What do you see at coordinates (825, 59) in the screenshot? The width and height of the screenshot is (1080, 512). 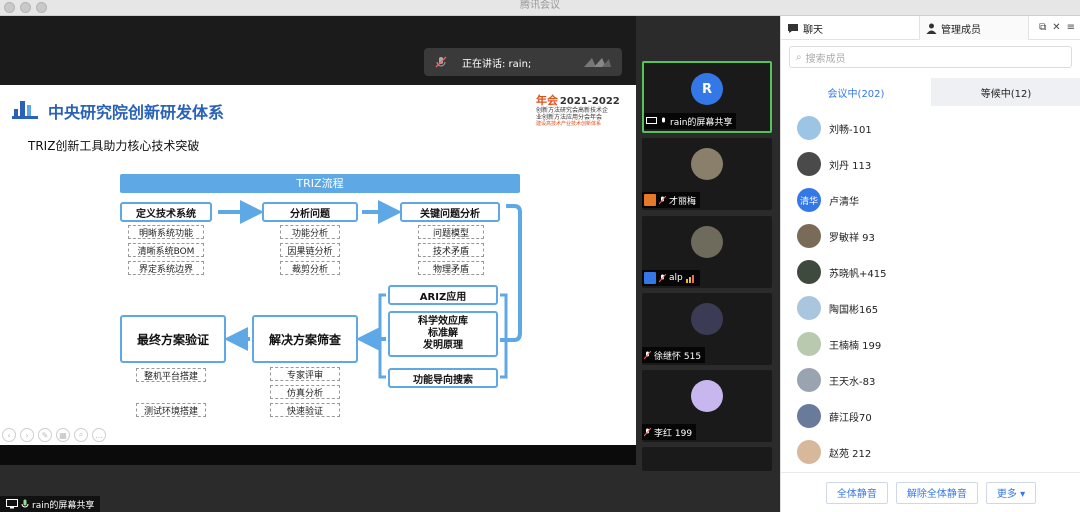 I see `search-placeholder: 搜索成员` at bounding box center [825, 59].